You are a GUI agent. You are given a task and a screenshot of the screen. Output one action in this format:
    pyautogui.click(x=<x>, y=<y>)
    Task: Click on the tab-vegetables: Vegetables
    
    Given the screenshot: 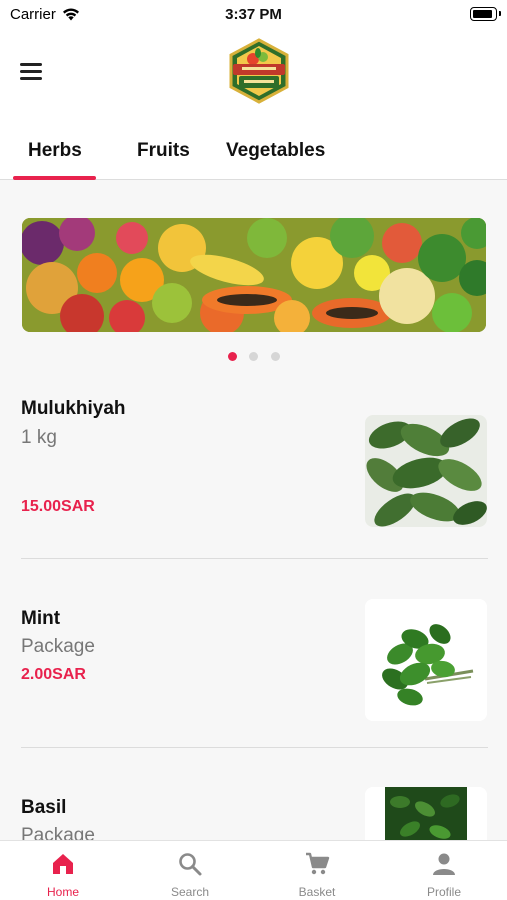 What is the action you would take?
    pyautogui.click(x=275, y=151)
    